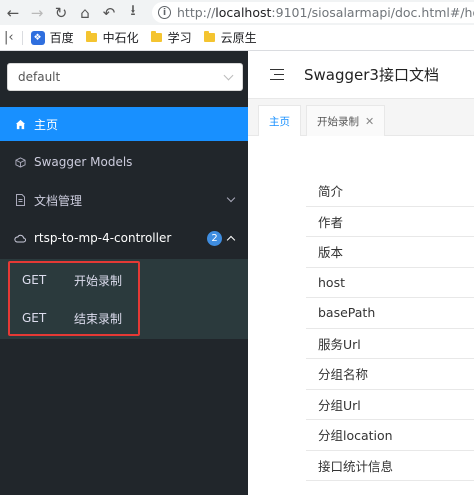 This screenshot has height=495, width=474. What do you see at coordinates (372, 12) in the screenshot?
I see `url-path: :9101/siosalarmapi/doc.html#/home` at bounding box center [372, 12].